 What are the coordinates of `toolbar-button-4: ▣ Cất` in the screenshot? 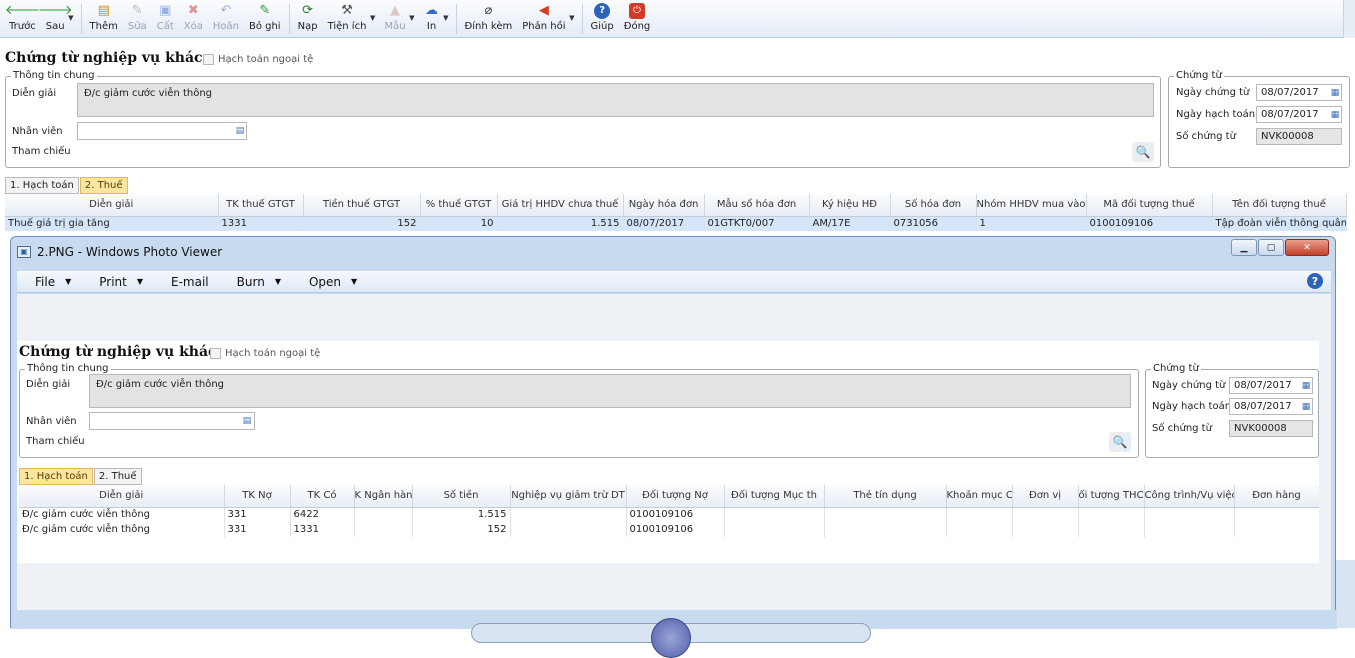 It's located at (165, 18).